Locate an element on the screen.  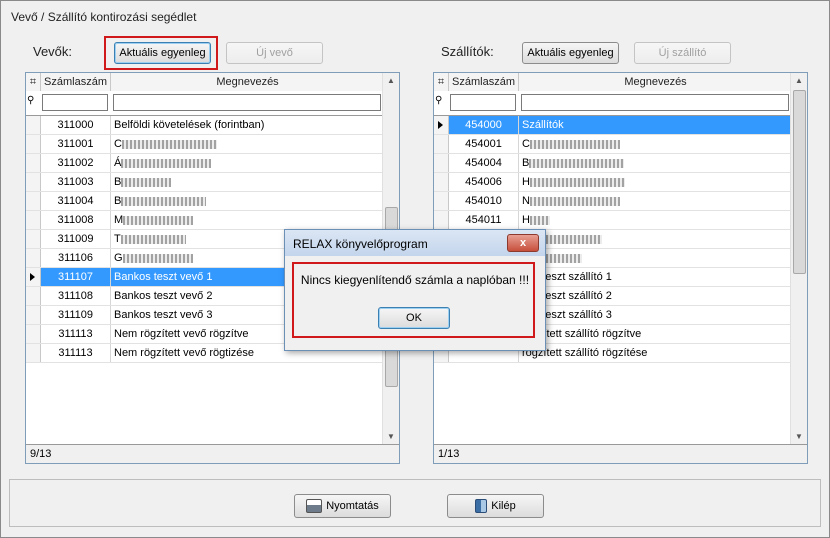
table-row: 454000 Szállítók is located at coordinates (613, 125).